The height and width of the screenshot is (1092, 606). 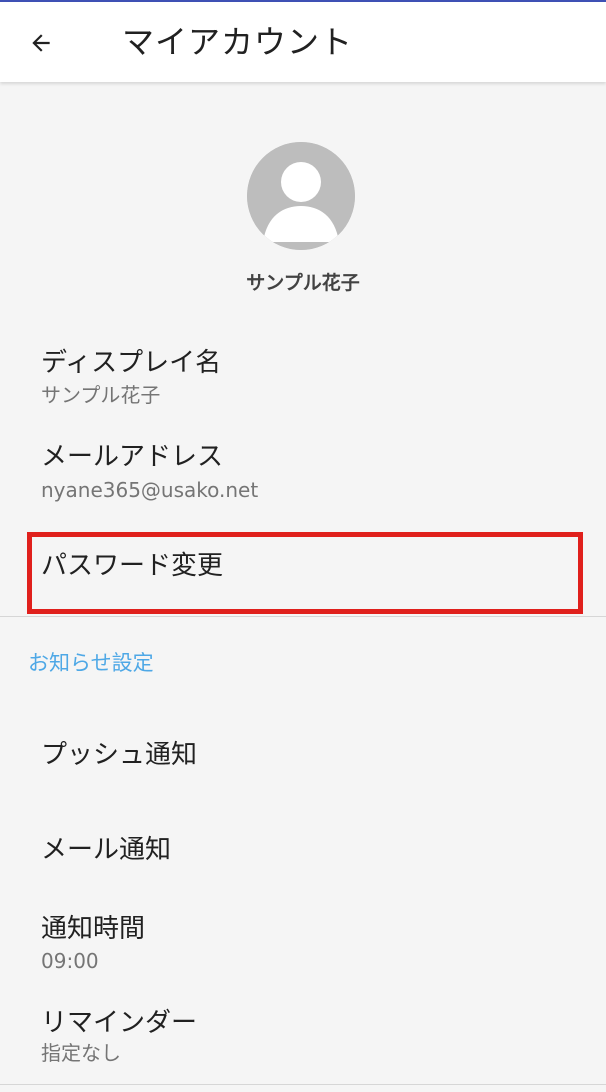 What do you see at coordinates (303, 573) in the screenshot?
I see `change-password-item: パスワード変更` at bounding box center [303, 573].